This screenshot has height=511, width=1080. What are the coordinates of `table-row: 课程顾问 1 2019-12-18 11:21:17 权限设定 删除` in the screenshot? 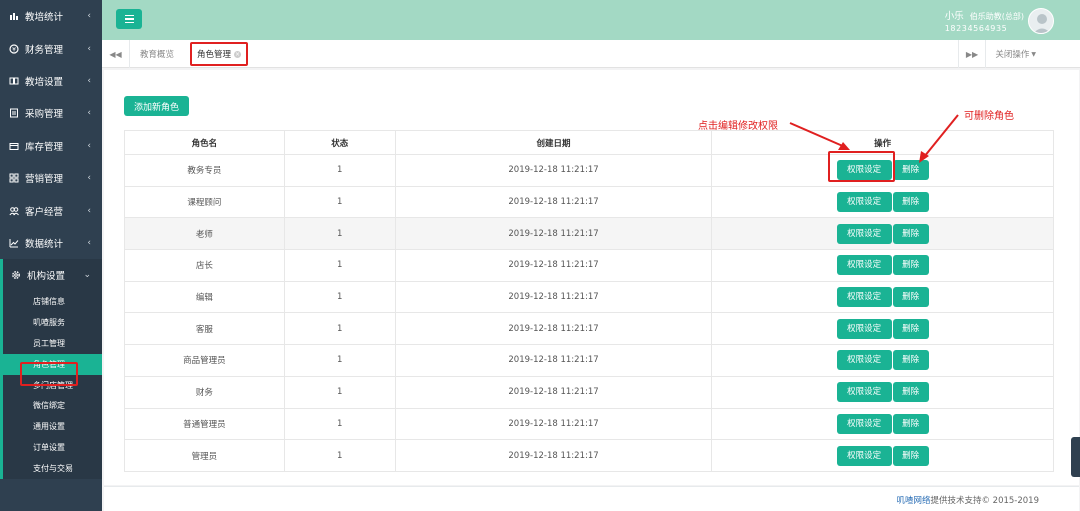 It's located at (589, 202).